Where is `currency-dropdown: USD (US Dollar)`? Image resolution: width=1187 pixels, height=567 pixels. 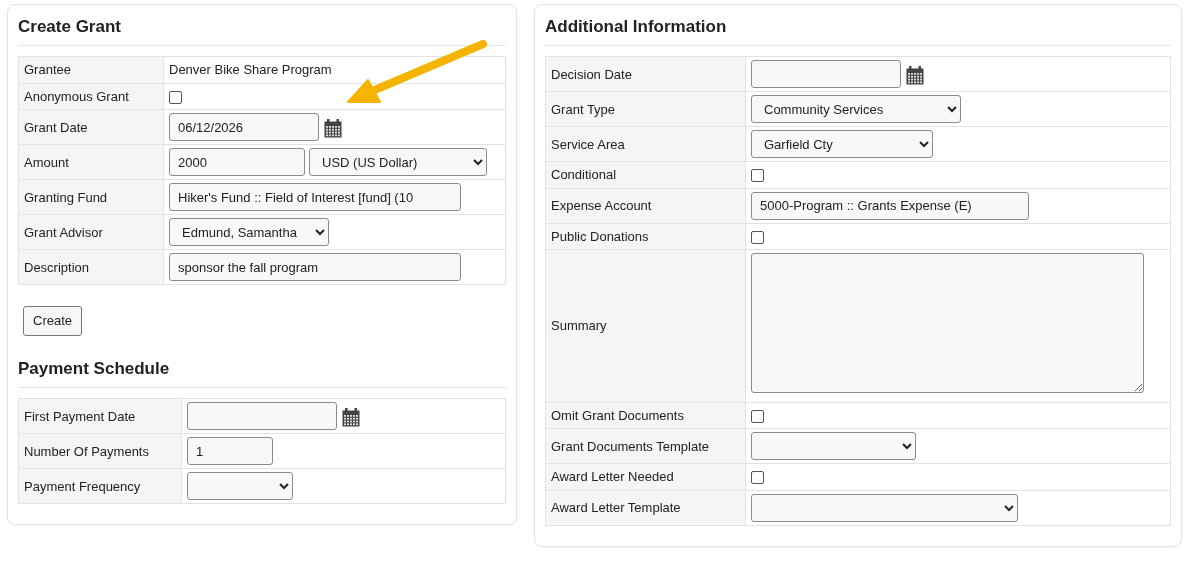
currency-dropdown: USD (US Dollar) is located at coordinates (398, 162).